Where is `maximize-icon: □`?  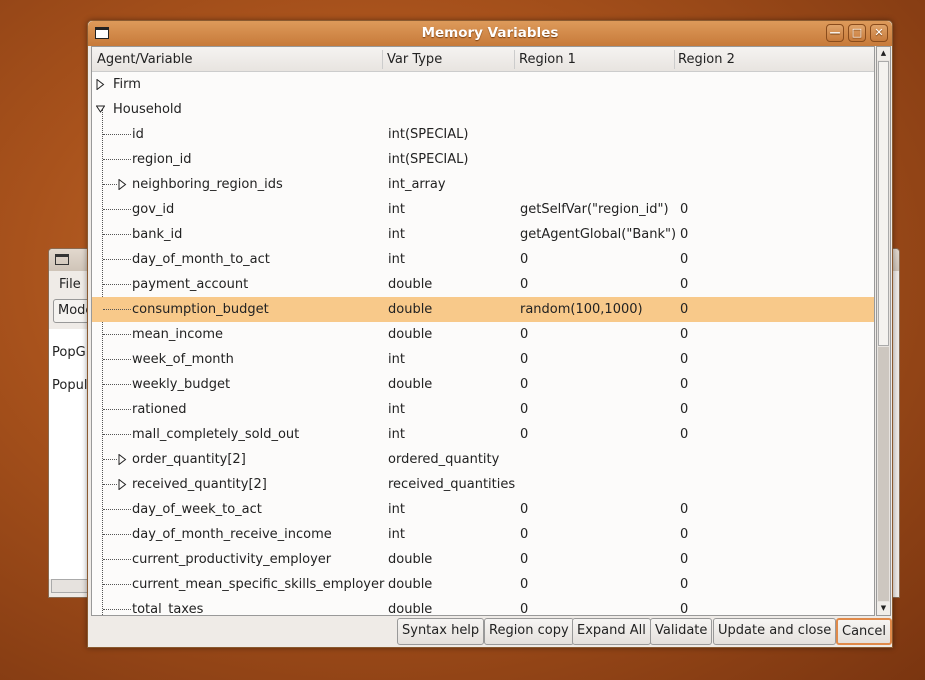
maximize-icon: □ is located at coordinates (857, 33).